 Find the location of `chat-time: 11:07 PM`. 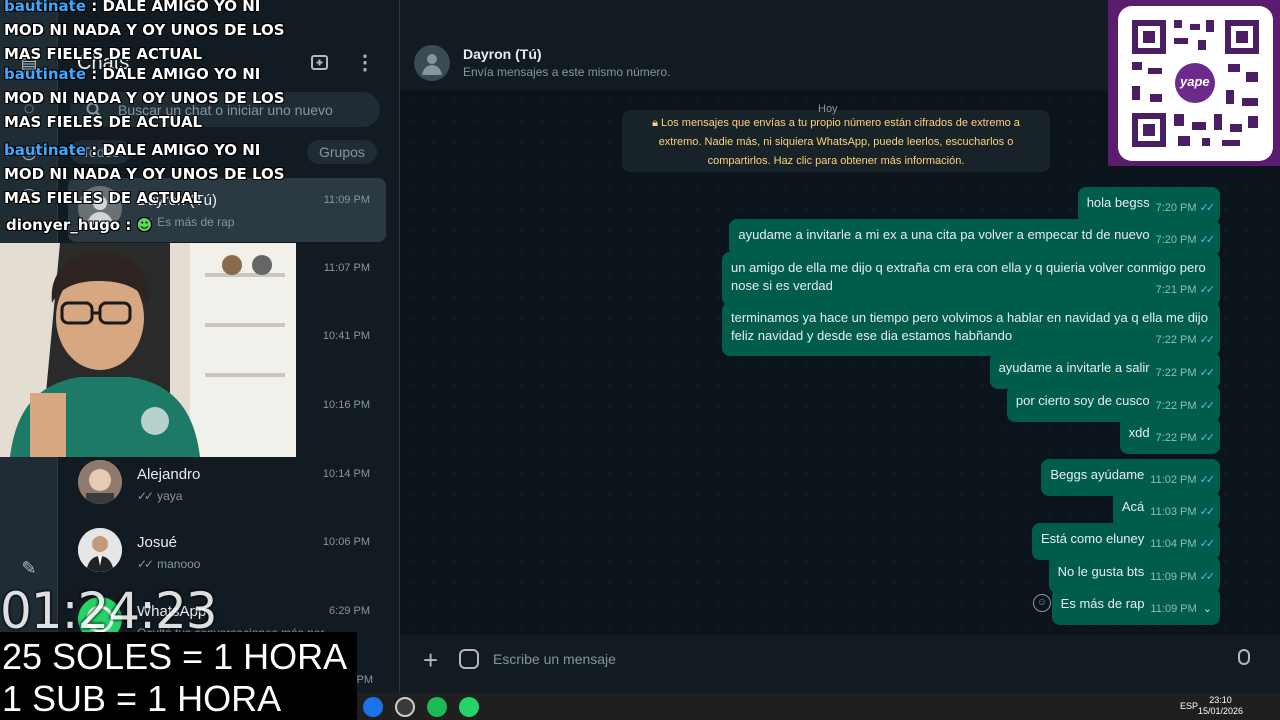

chat-time: 11:07 PM is located at coordinates (346, 268).